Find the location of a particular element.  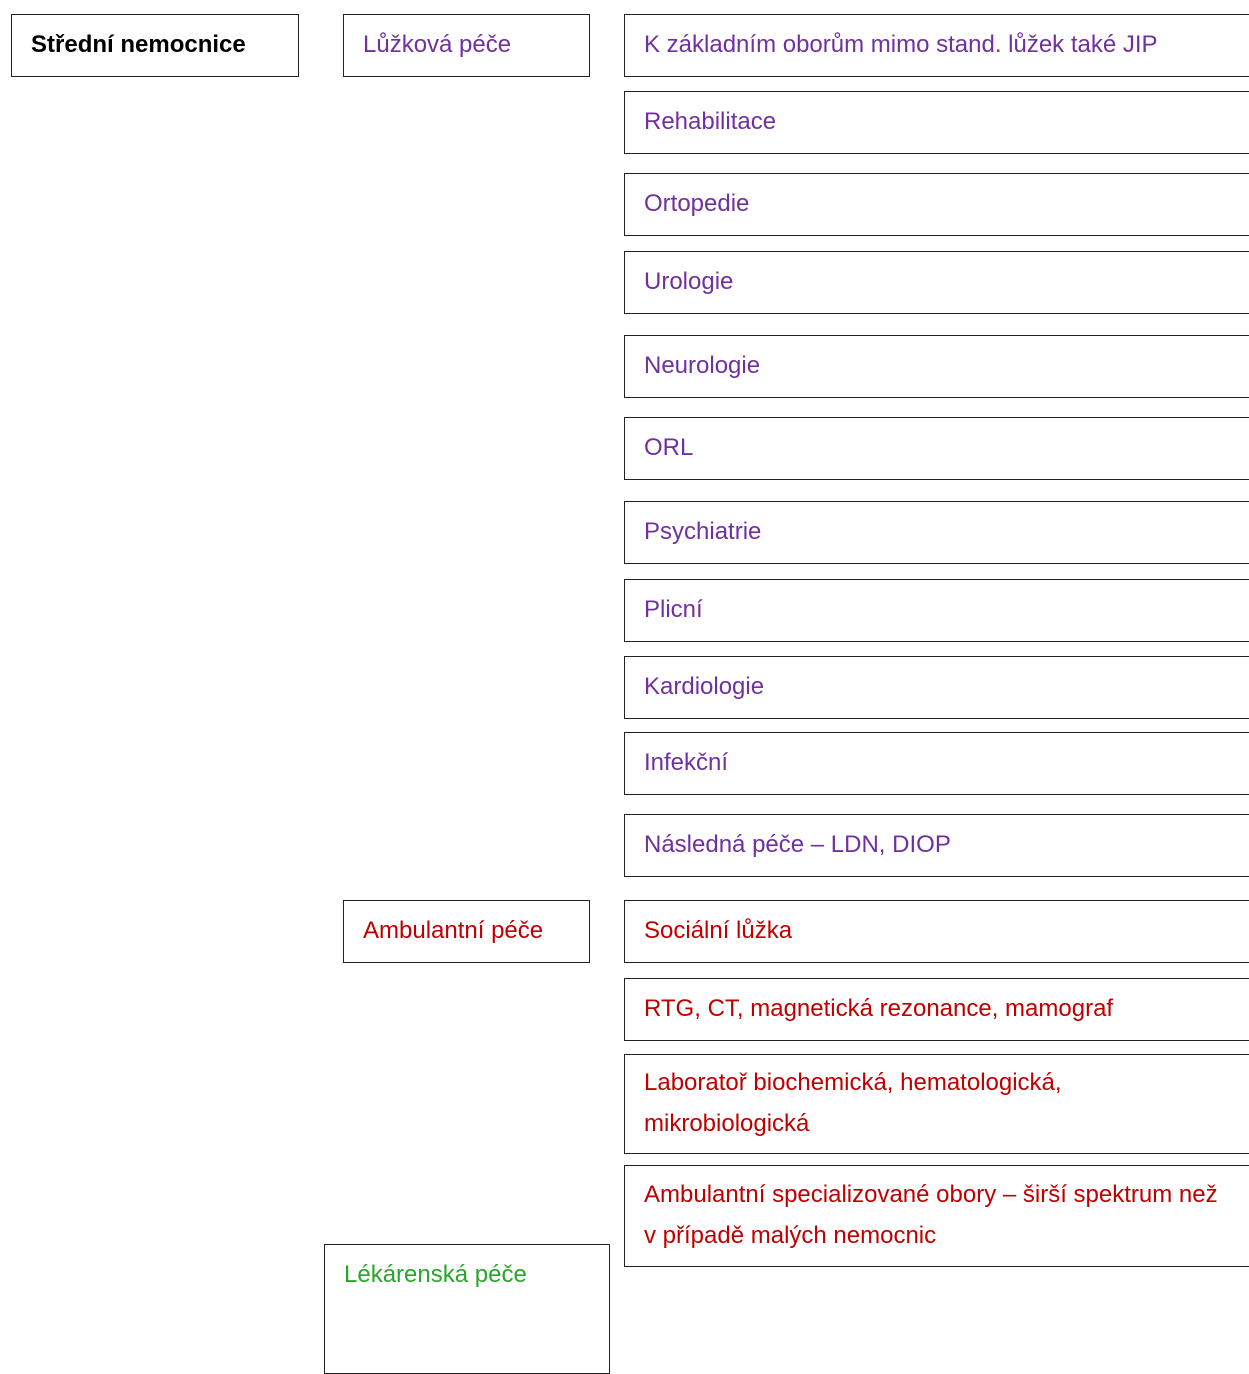

category-label-lekarenska-pece: Lékárenská péče is located at coordinates (435, 1274).